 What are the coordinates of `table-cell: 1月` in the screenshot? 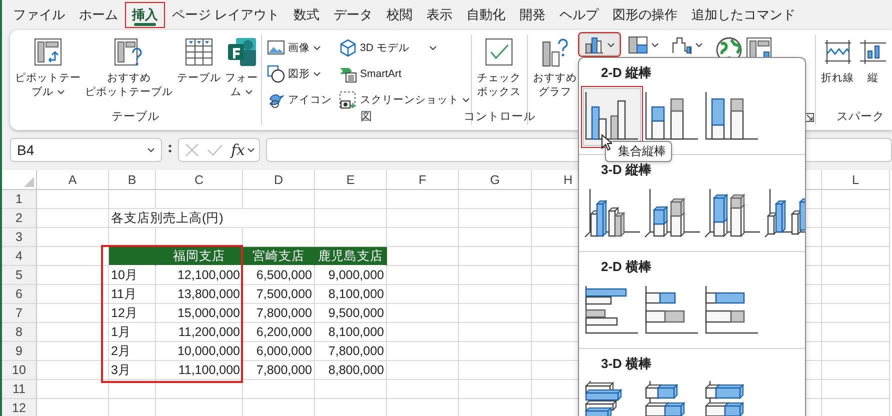 It's located at (132, 332).